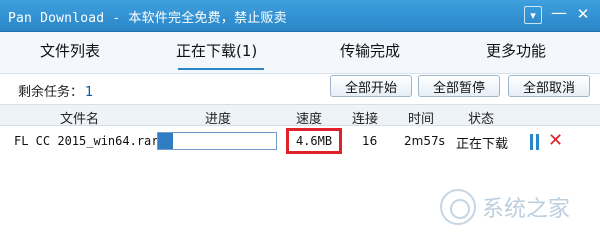  Describe the element at coordinates (421, 119) in the screenshot. I see `column-header-time: 时间` at that location.